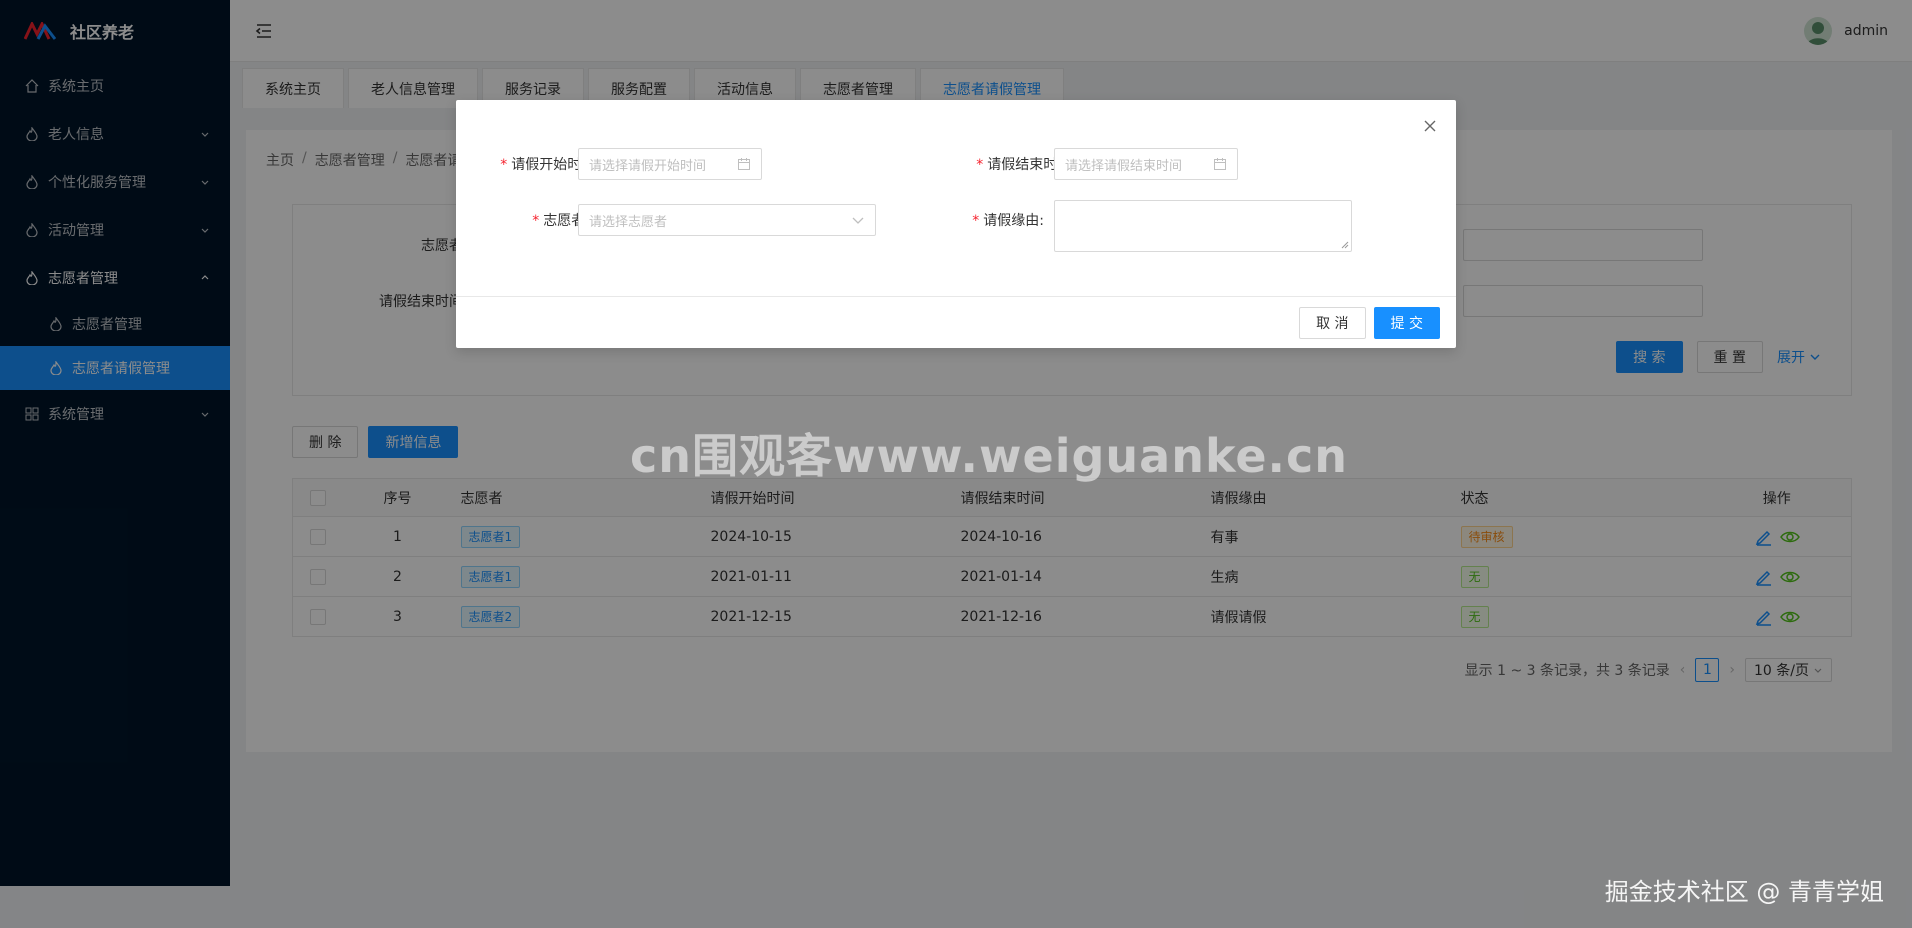 The image size is (1912, 928). I want to click on volunteer-label: * 志愿者:, so click(533, 220).